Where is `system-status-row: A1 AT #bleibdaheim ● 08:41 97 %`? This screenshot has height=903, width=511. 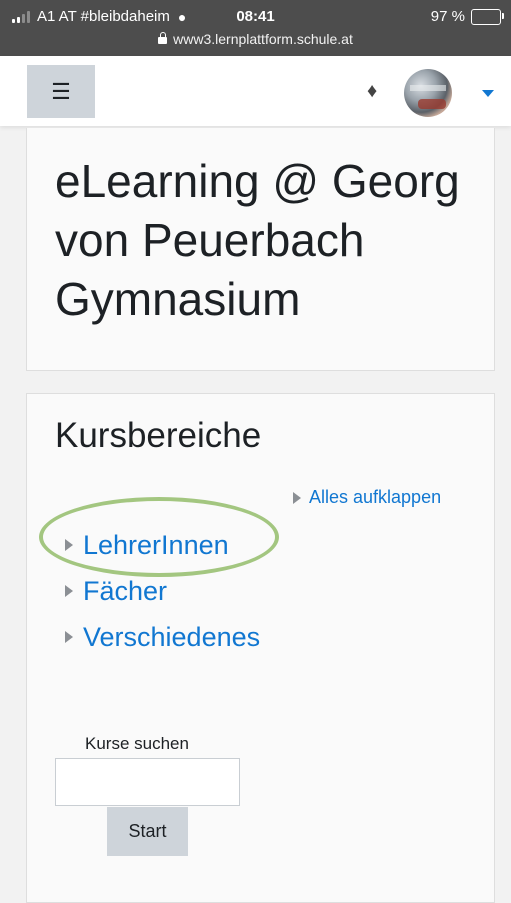
system-status-row: A1 AT #bleibdaheim ● 08:41 97 % is located at coordinates (255, 18).